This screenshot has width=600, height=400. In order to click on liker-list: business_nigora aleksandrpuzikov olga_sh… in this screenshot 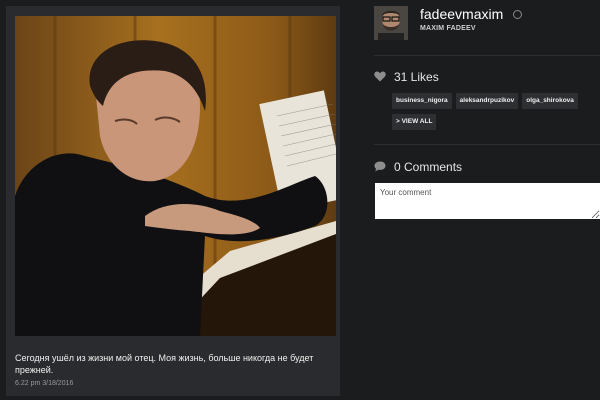, I will do `click(496, 101)`.